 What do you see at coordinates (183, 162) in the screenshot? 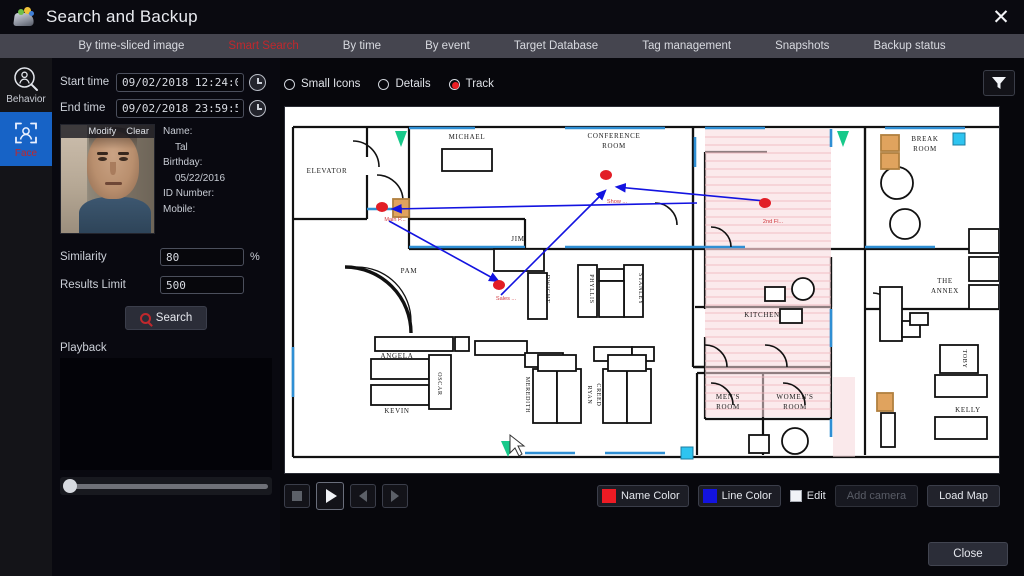
I see `person-birthday-label: Birthday:` at bounding box center [183, 162].